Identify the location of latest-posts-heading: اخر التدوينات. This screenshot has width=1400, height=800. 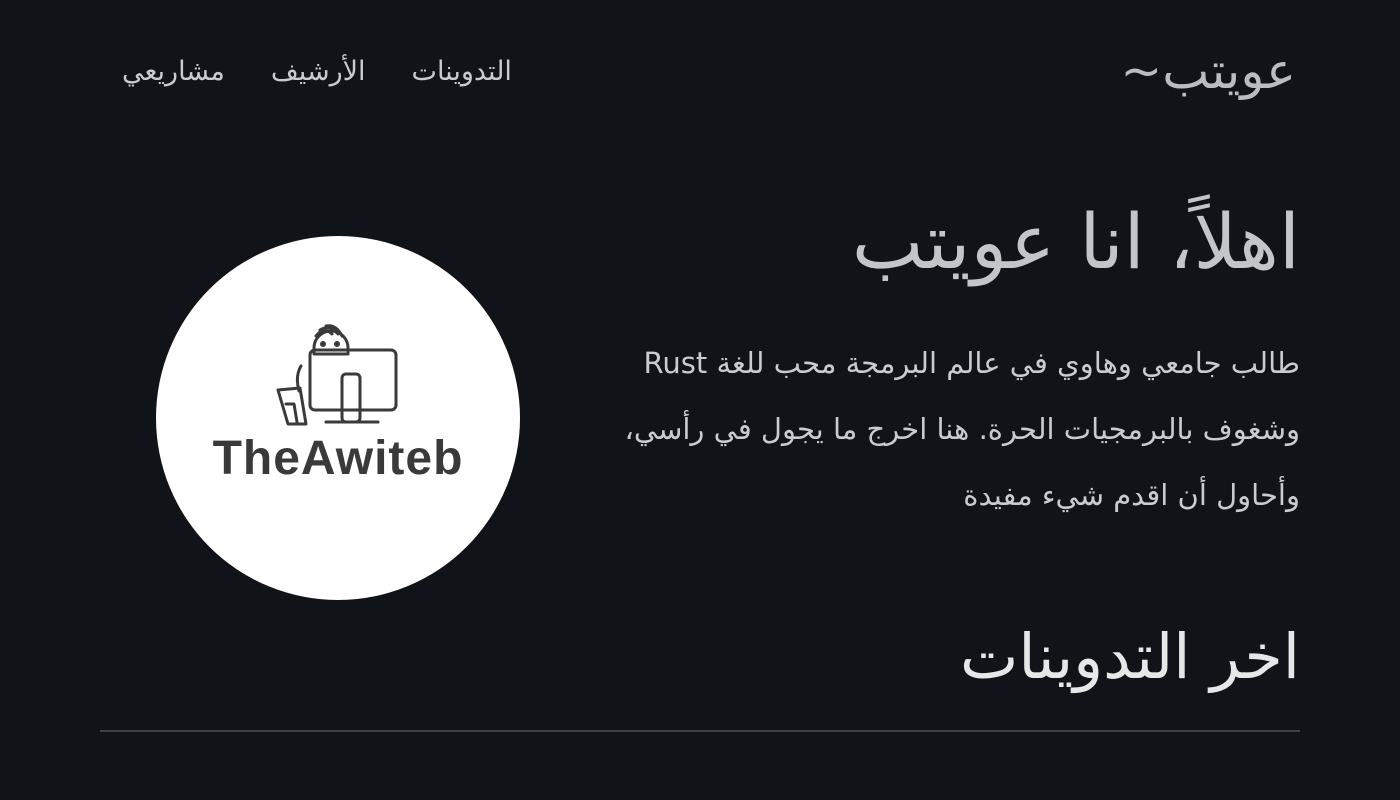
(1129, 656).